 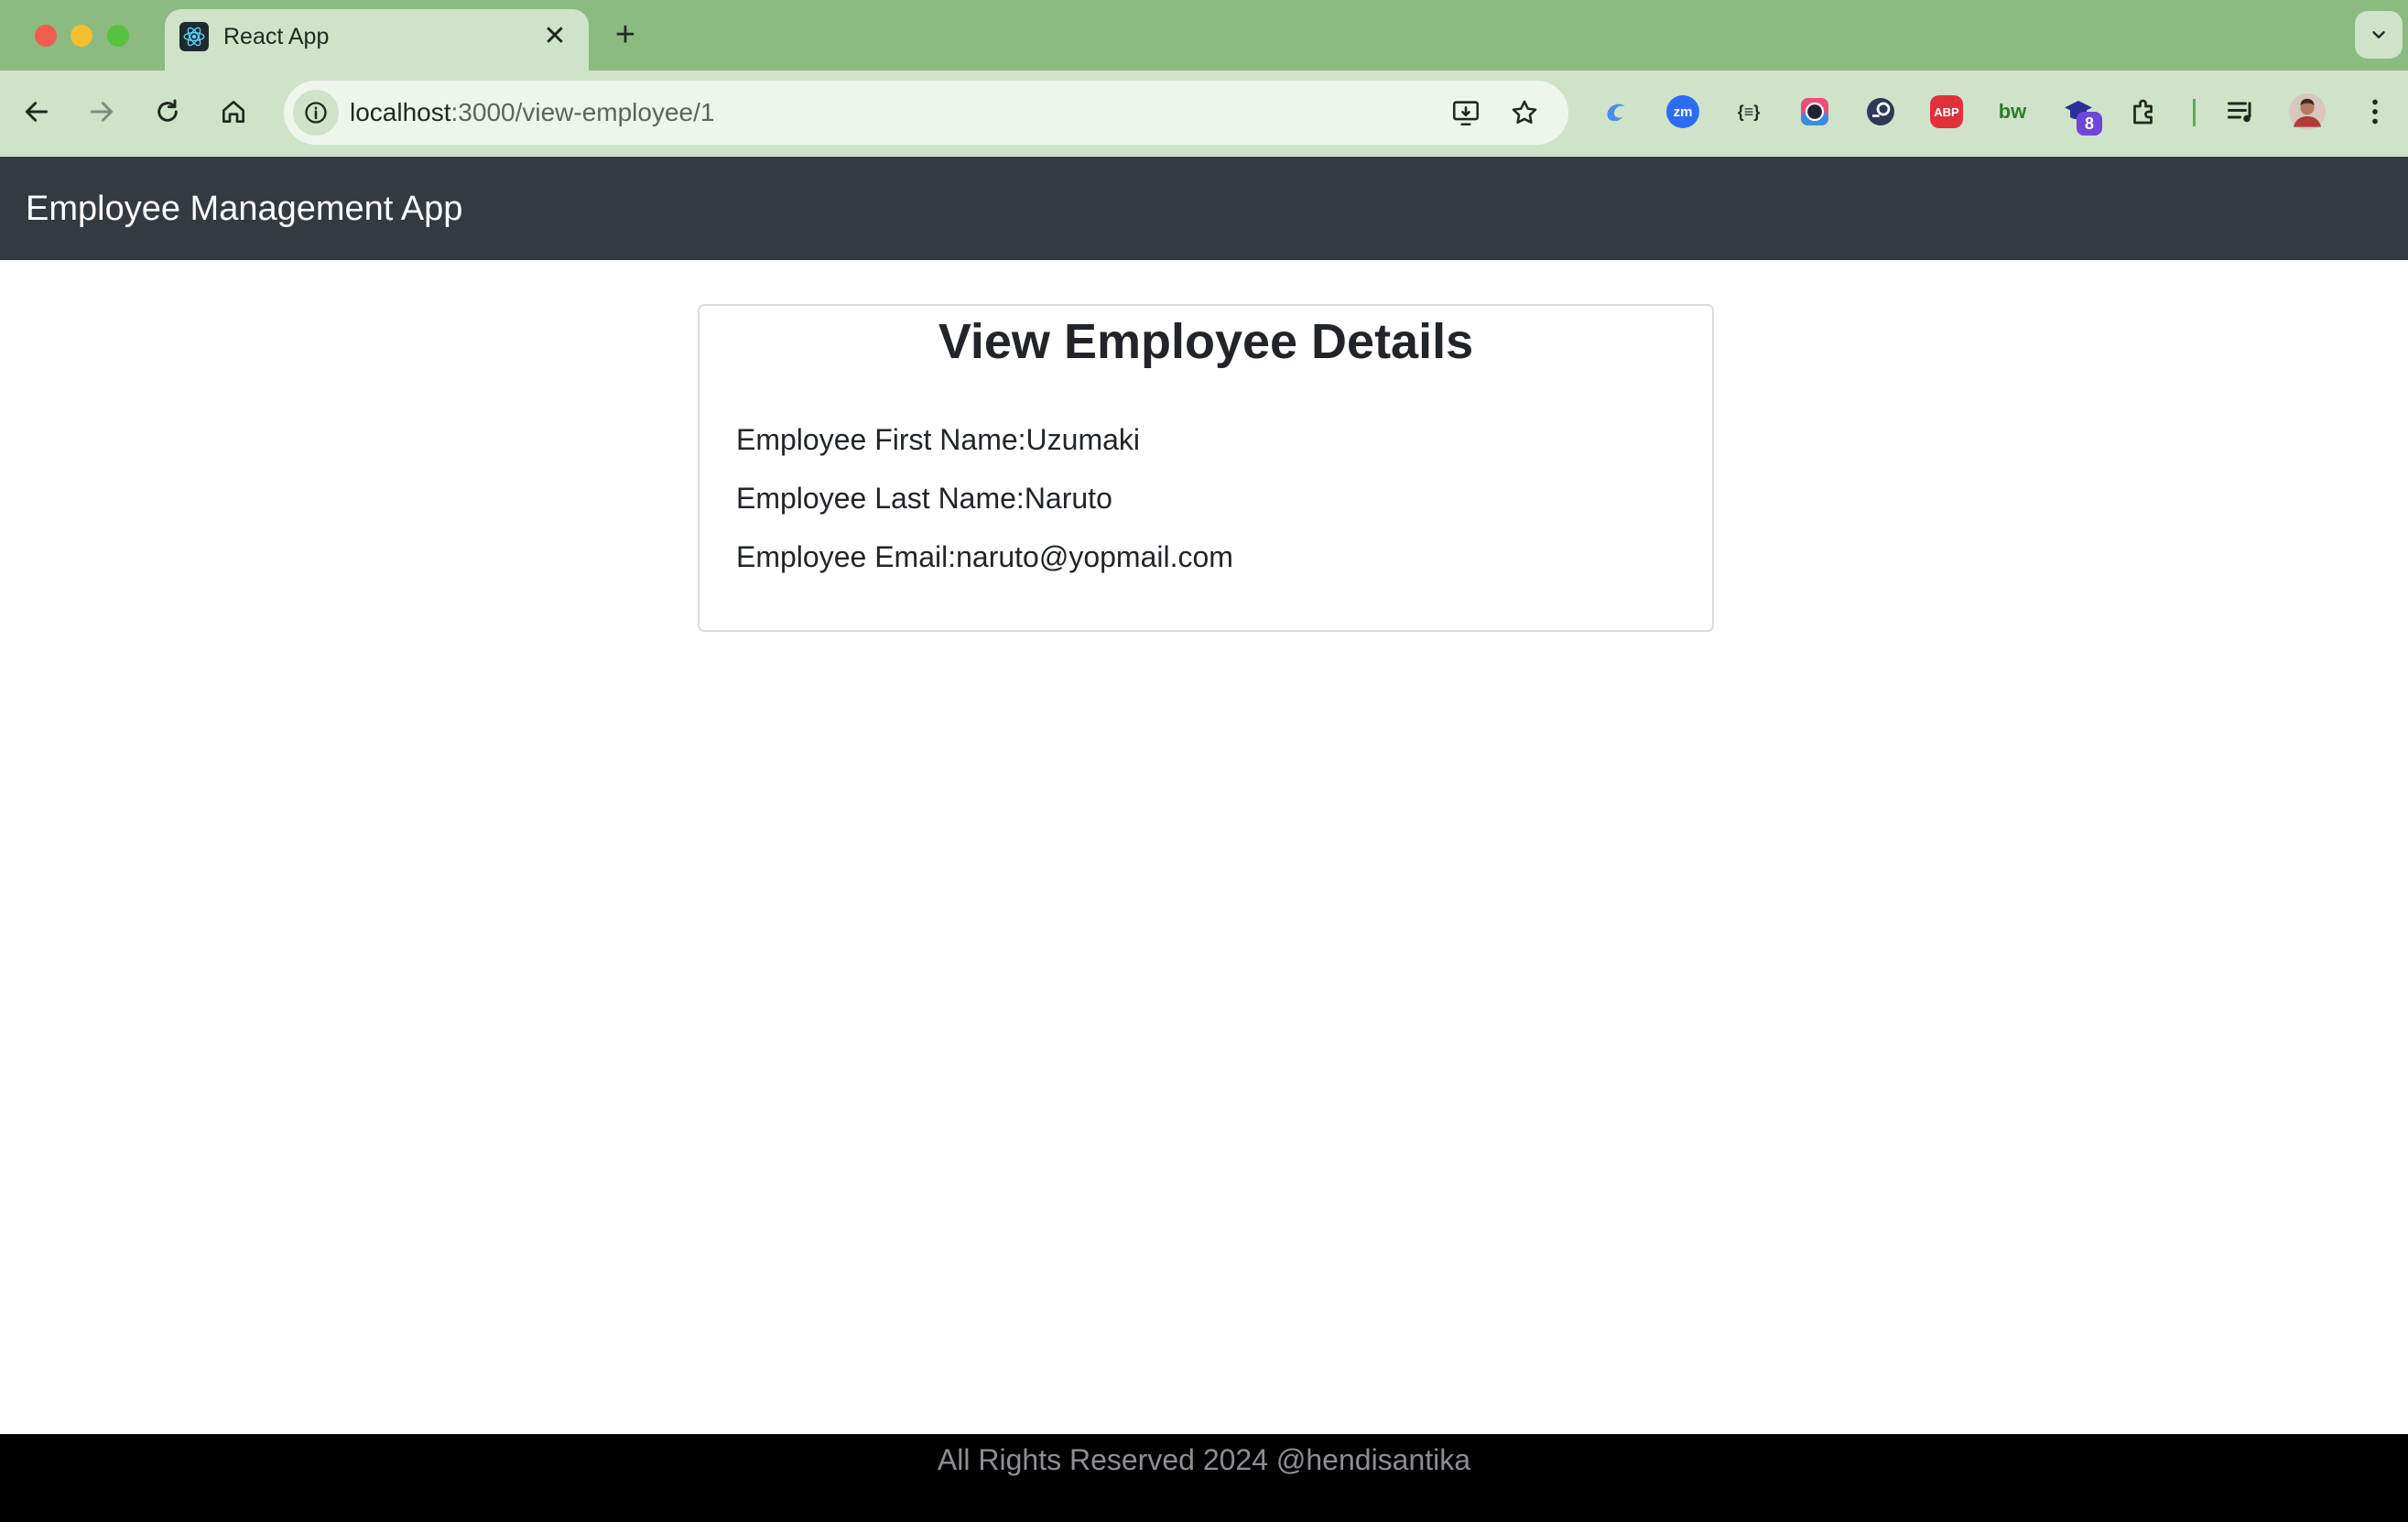 I want to click on url-text: localhost:3000/view-employee/1, so click(x=532, y=112).